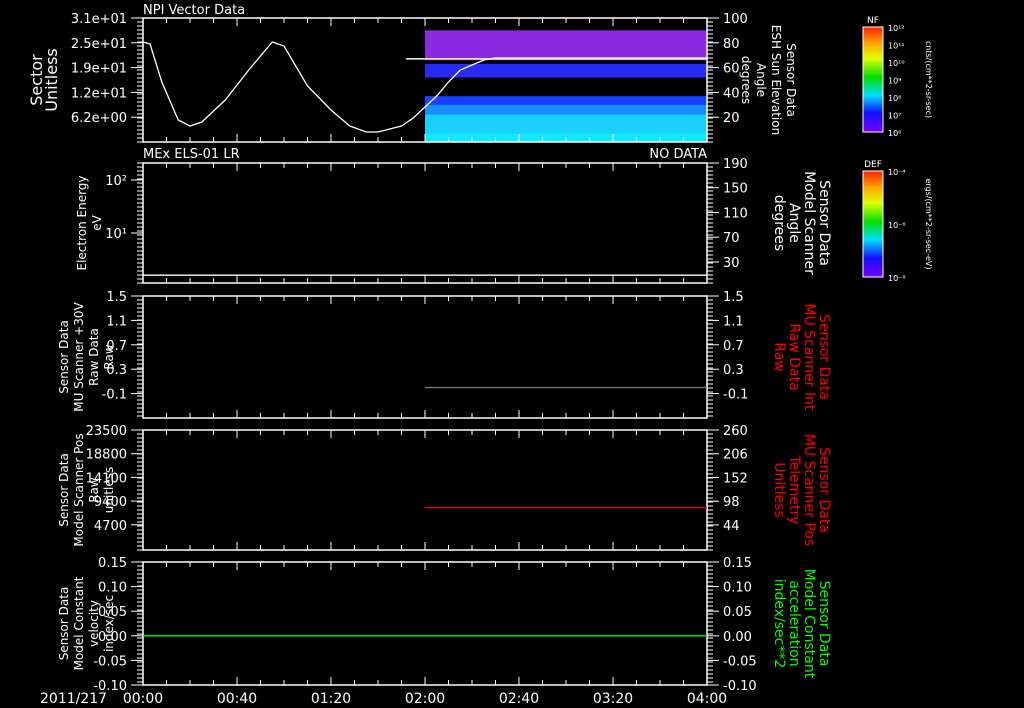  I want to click on left-tick-label: 23500, so click(106, 431).